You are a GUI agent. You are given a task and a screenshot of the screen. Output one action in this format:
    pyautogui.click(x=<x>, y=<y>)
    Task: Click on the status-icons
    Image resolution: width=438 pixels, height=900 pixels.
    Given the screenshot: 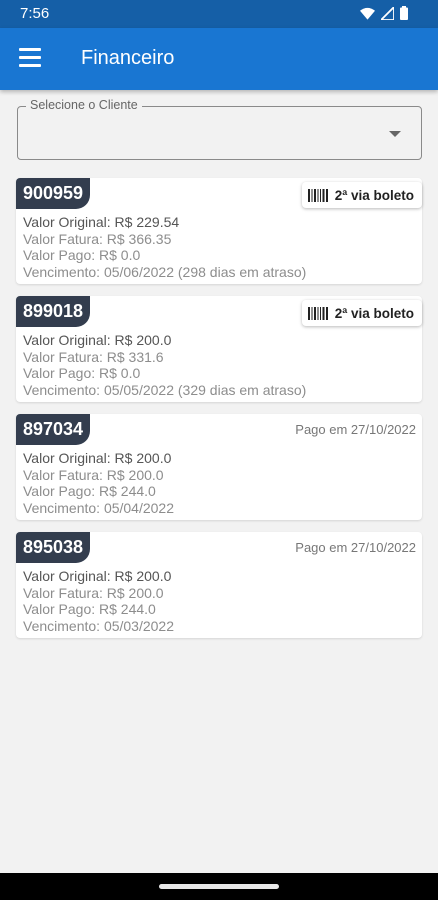 What is the action you would take?
    pyautogui.click(x=384, y=13)
    